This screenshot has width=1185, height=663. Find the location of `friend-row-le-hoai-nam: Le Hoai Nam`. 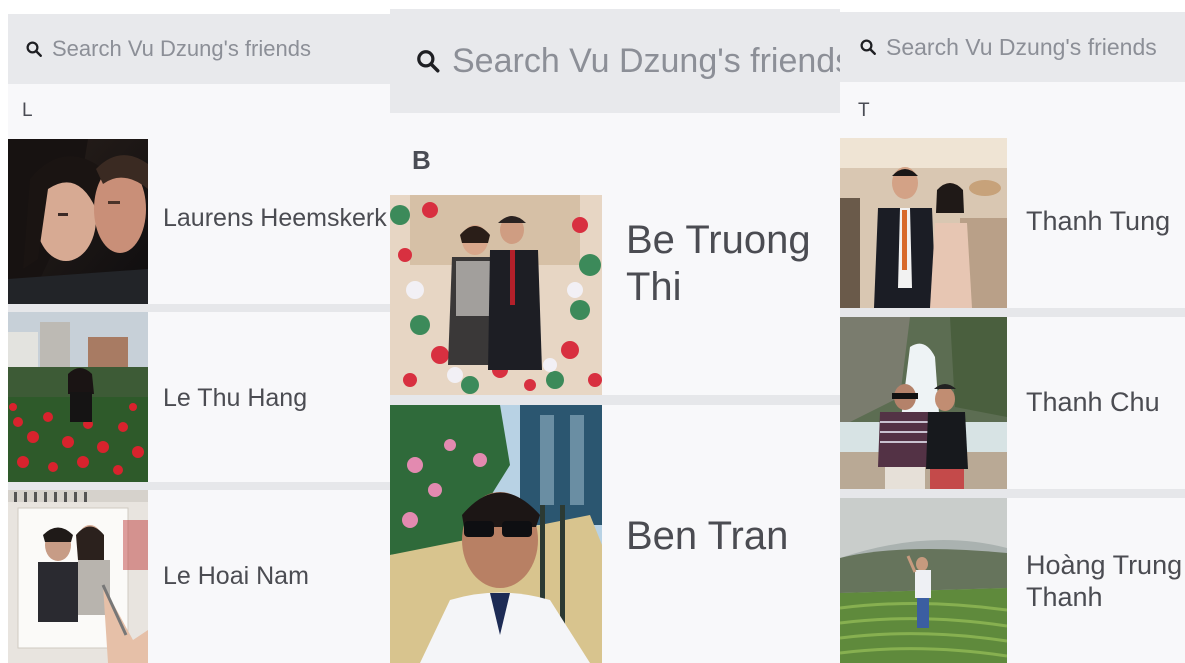

friend-row-le-hoai-nam: Le Hoai Nam is located at coordinates (199, 576).